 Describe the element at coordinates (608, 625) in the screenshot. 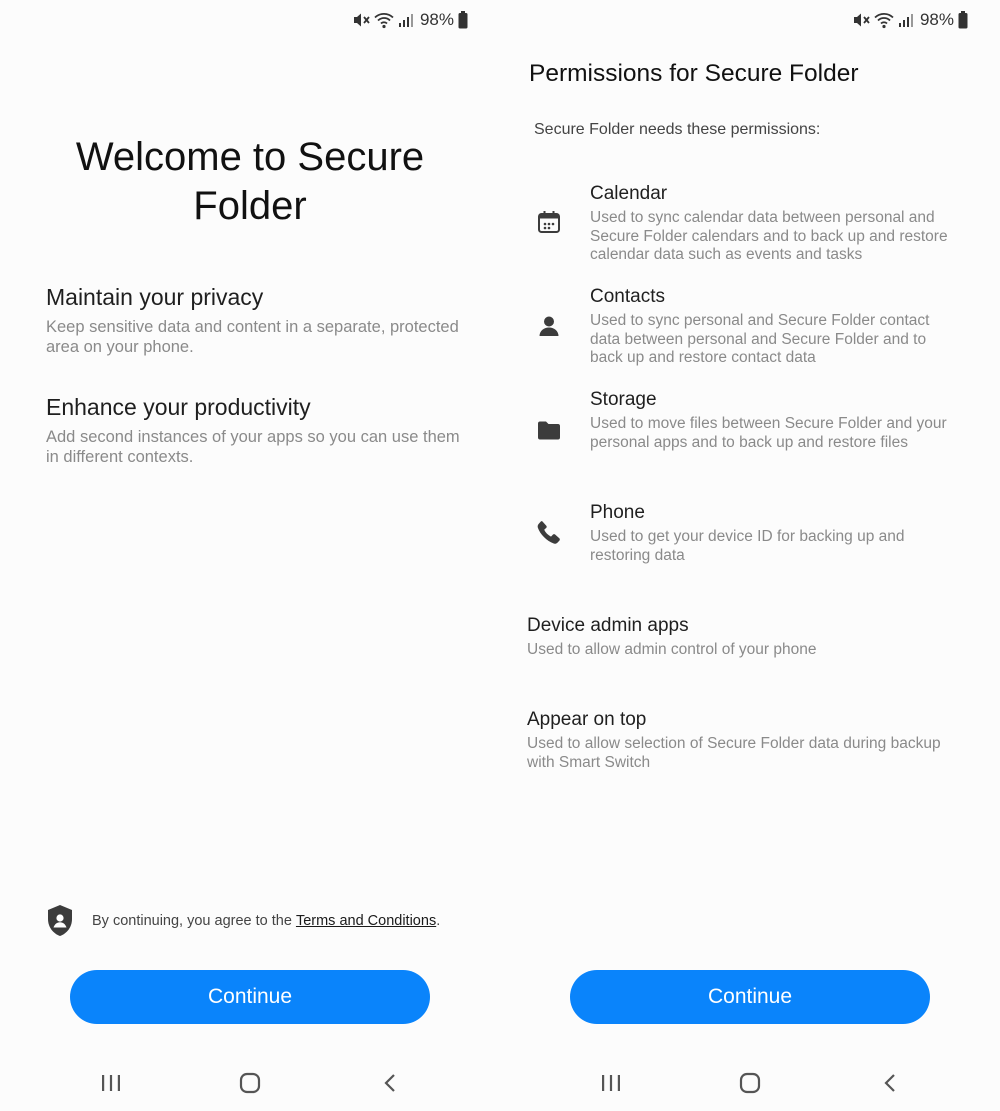

I see `permission-name: Device admin apps` at that location.